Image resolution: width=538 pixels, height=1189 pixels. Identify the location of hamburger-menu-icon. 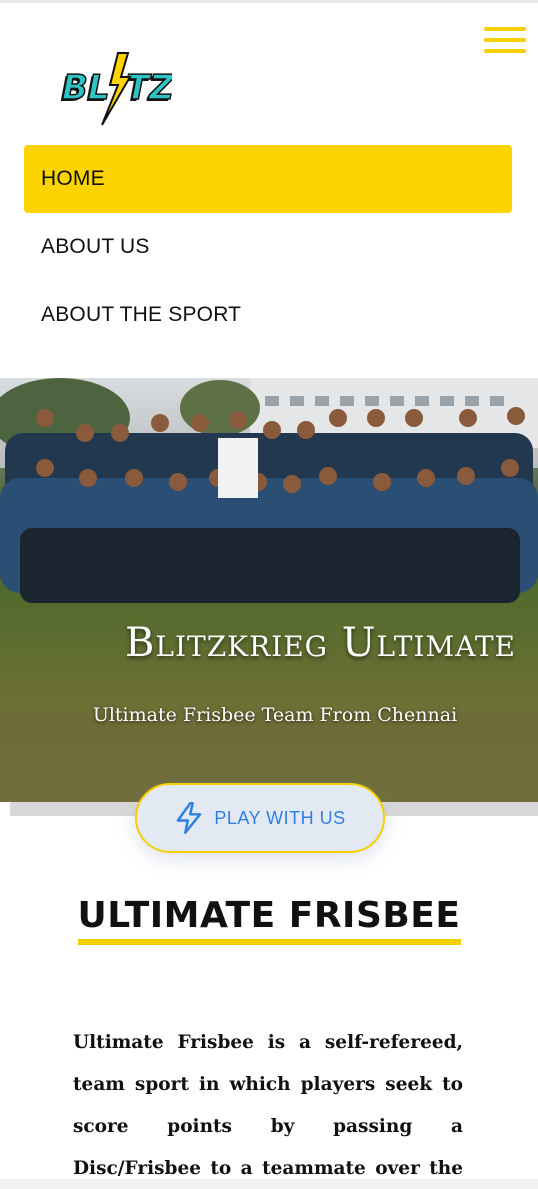
(505, 41).